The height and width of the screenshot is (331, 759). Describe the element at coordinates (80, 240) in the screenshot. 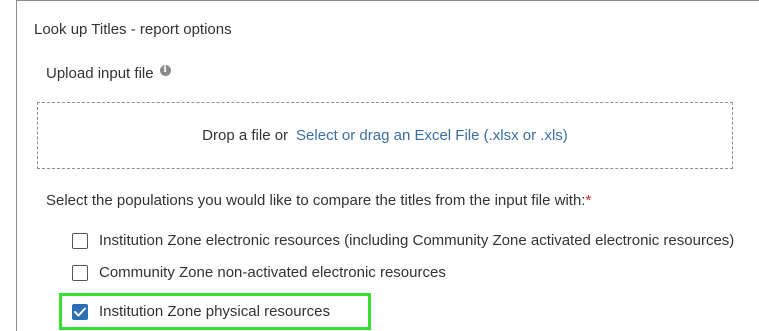

I see `checkbox-institution-zone-electronic` at that location.